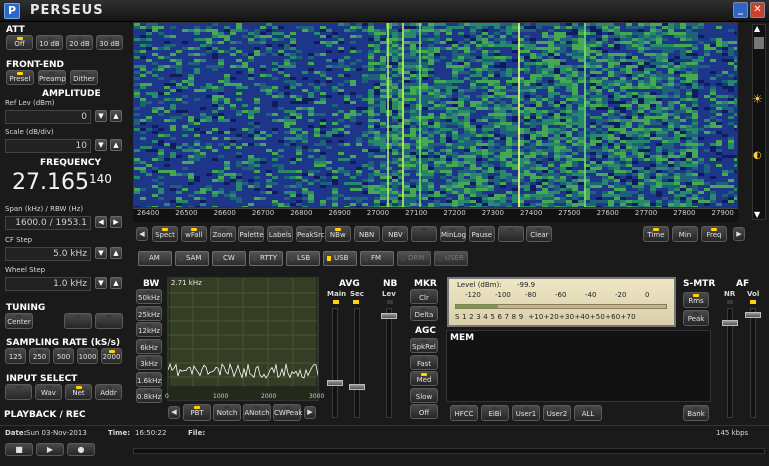 The image size is (769, 466). What do you see at coordinates (757, 28) in the screenshot?
I see `scroll-up-icon: ▲` at bounding box center [757, 28].